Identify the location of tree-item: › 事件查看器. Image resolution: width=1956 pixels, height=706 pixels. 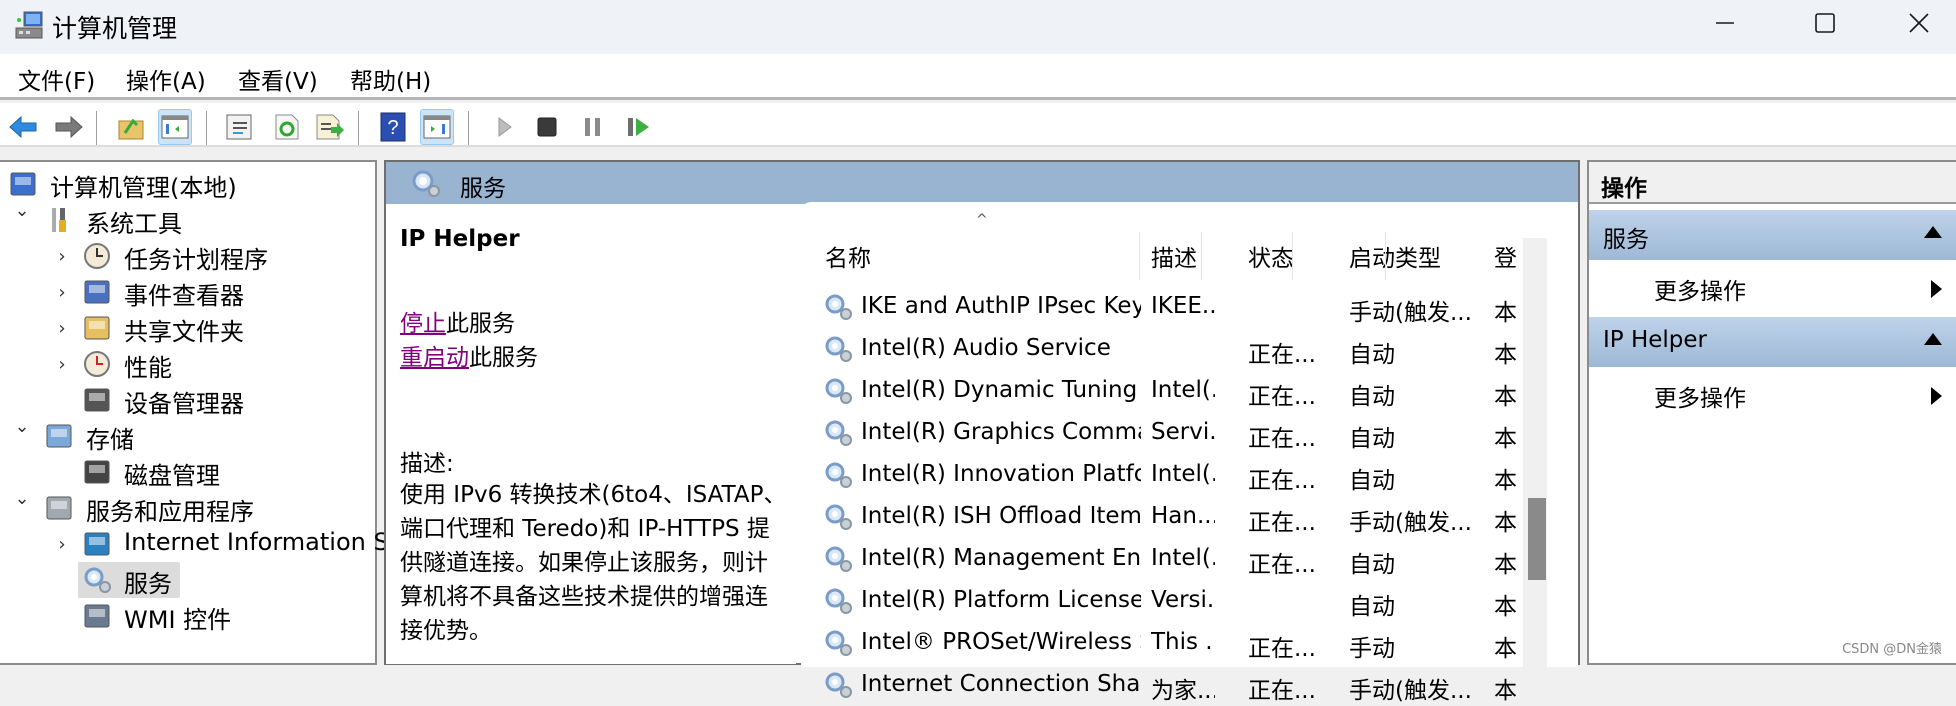
(187, 292).